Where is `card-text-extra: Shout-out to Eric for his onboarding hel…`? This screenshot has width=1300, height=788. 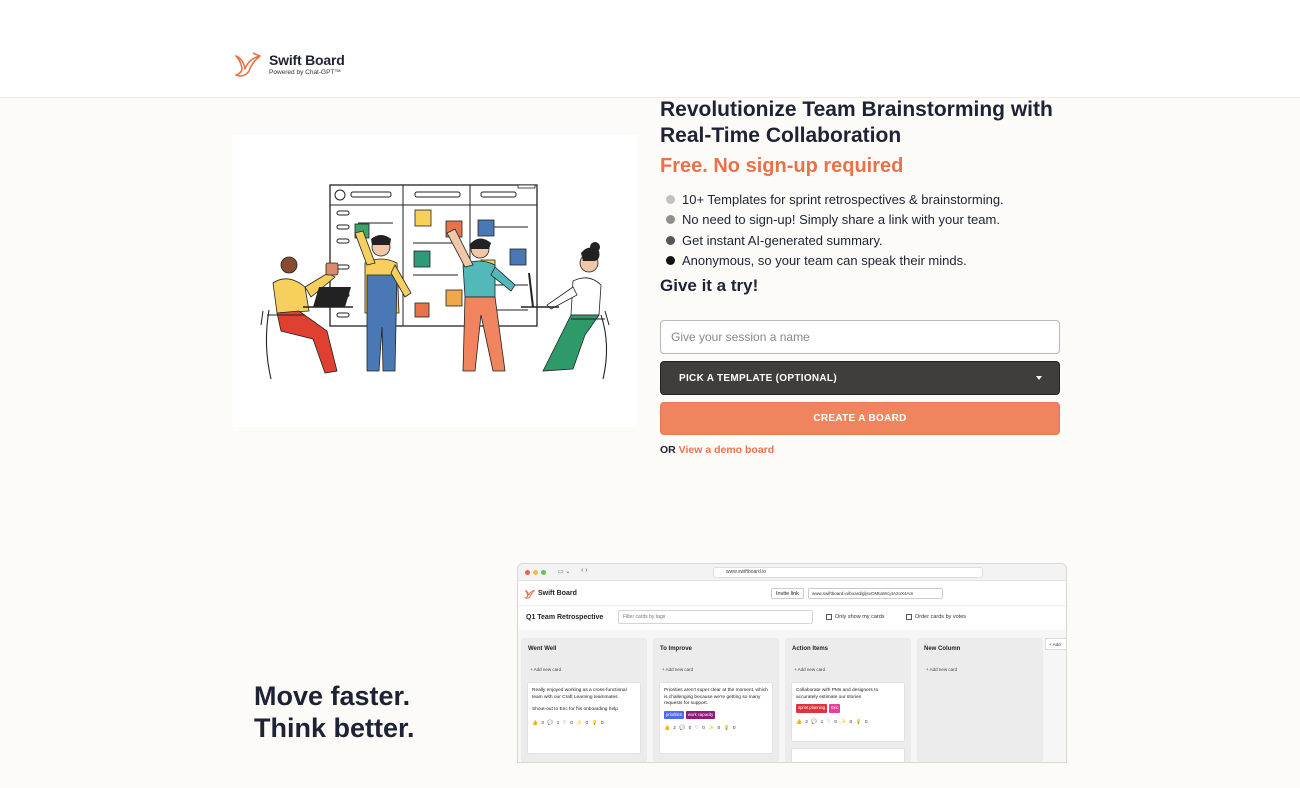 card-text-extra: Shout-out to Eric for his onboarding hel… is located at coordinates (575, 709).